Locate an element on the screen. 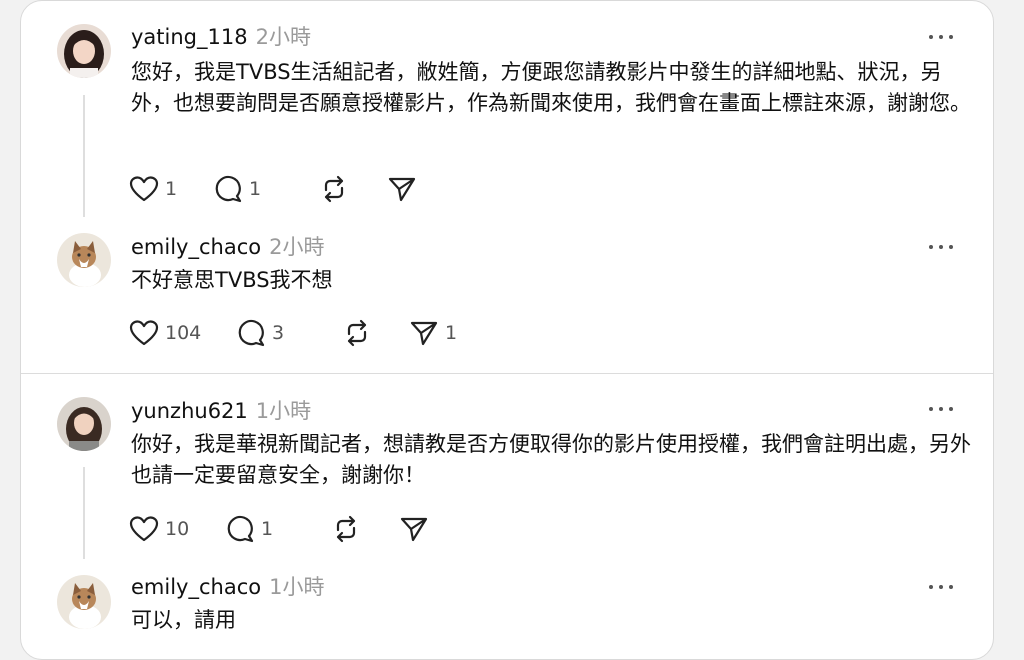  like-count: 1 is located at coordinates (171, 189).